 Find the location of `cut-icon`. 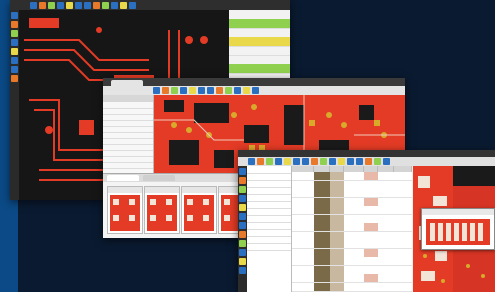

cut-icon is located at coordinates (287, 161).